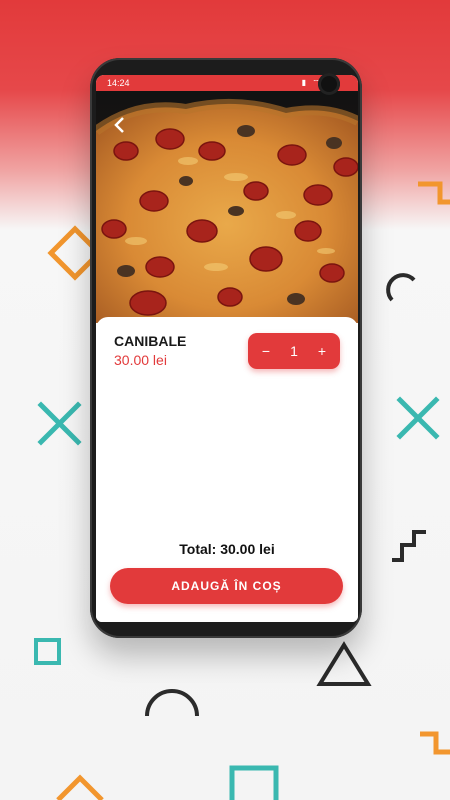  I want to click on dark-arc-shape, so click(401, 287).